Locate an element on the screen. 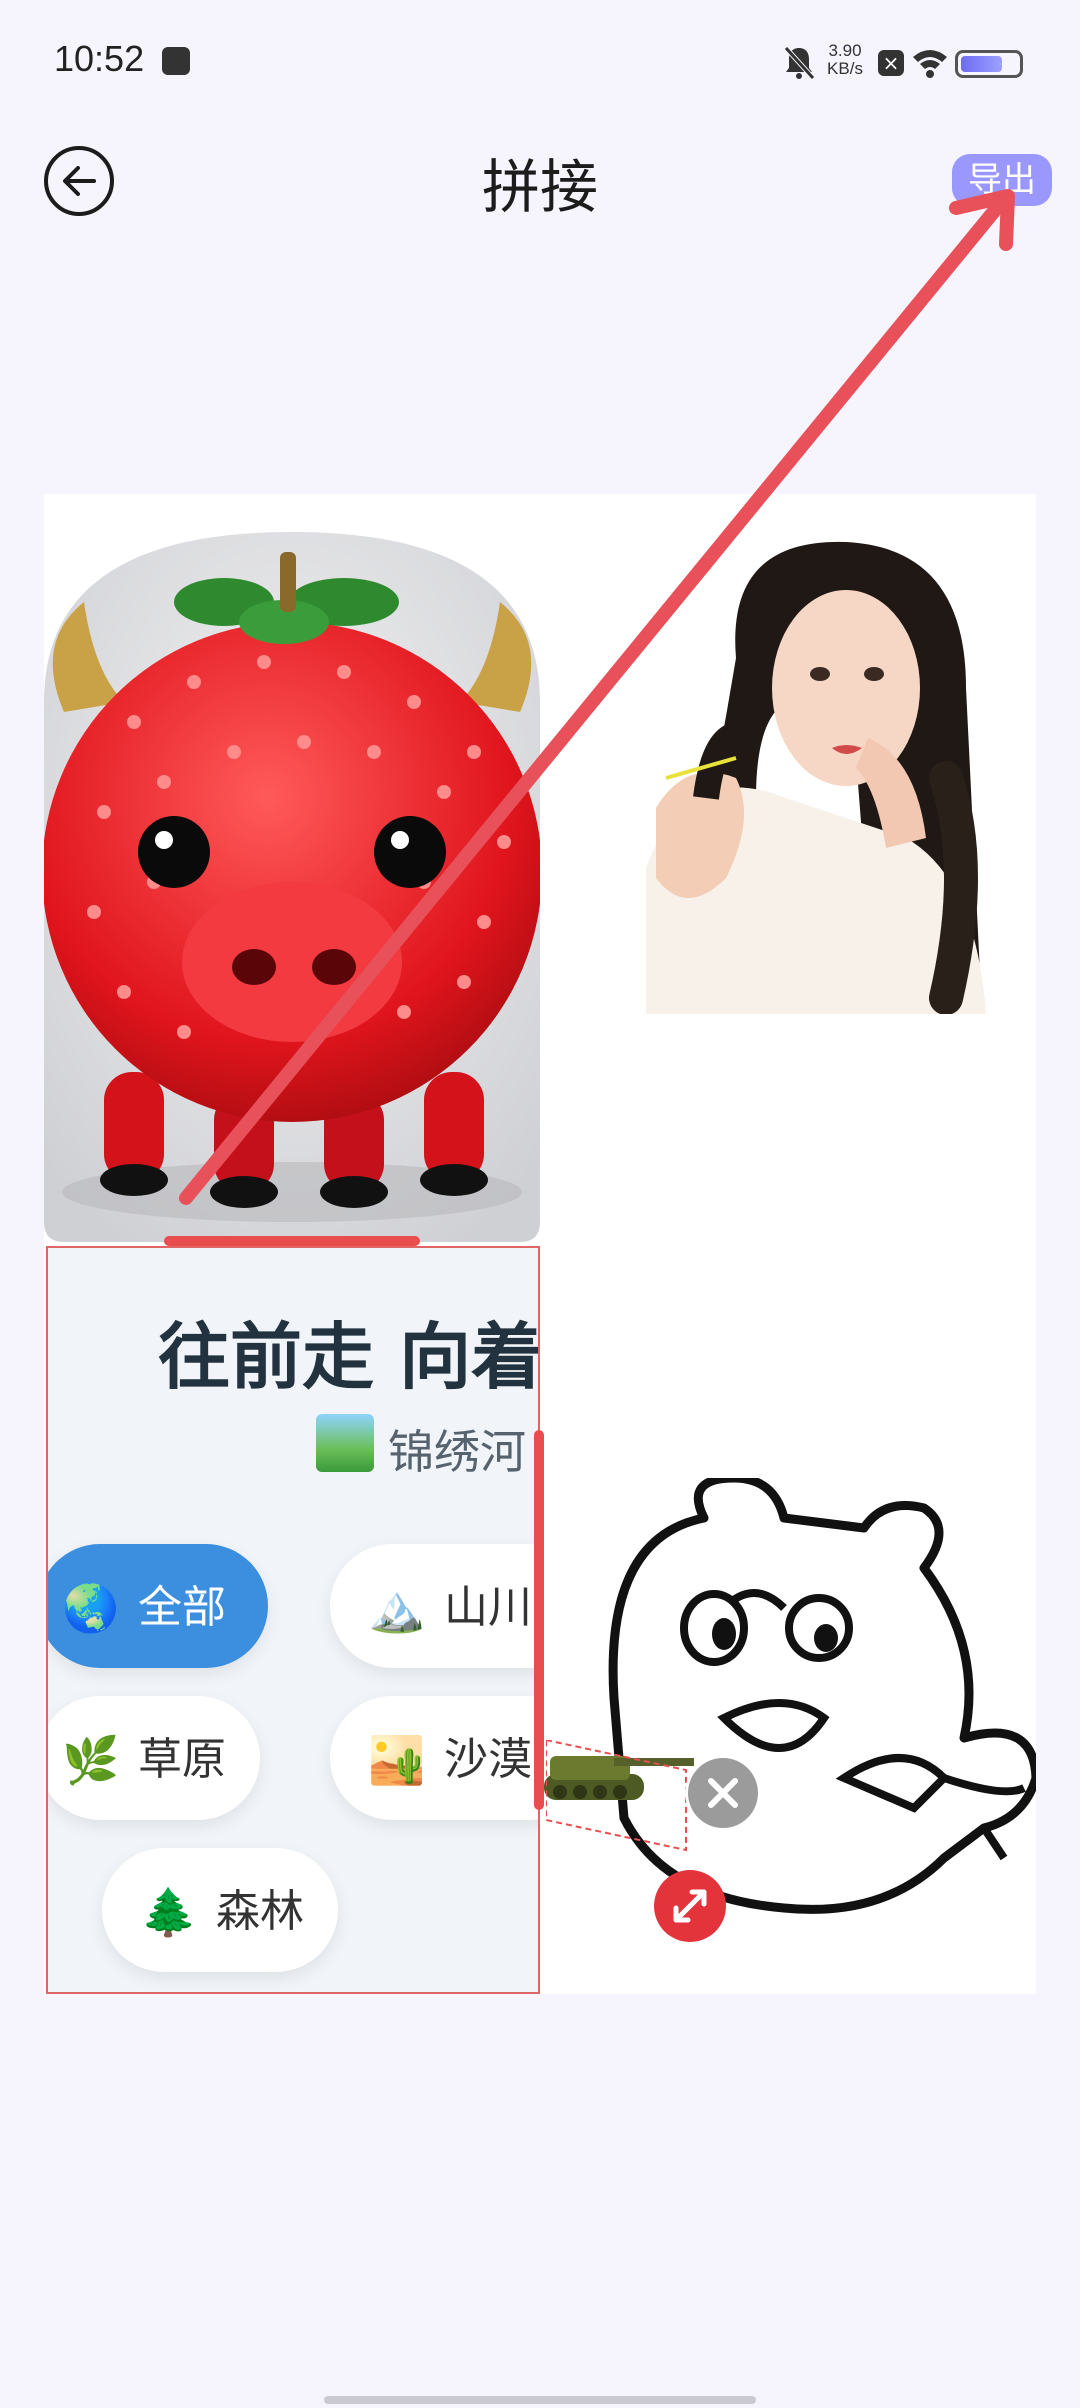 Image resolution: width=1080 pixels, height=2408 pixels. chip-all: 🌏 全部 is located at coordinates (158, 1606).